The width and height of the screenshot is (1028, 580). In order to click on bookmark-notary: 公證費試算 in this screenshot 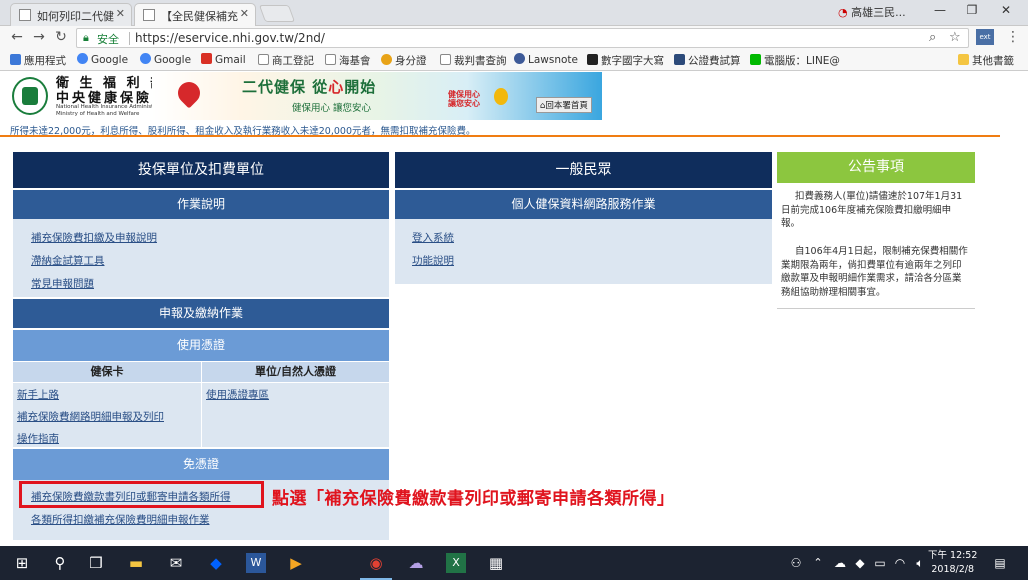, I will do `click(707, 60)`.